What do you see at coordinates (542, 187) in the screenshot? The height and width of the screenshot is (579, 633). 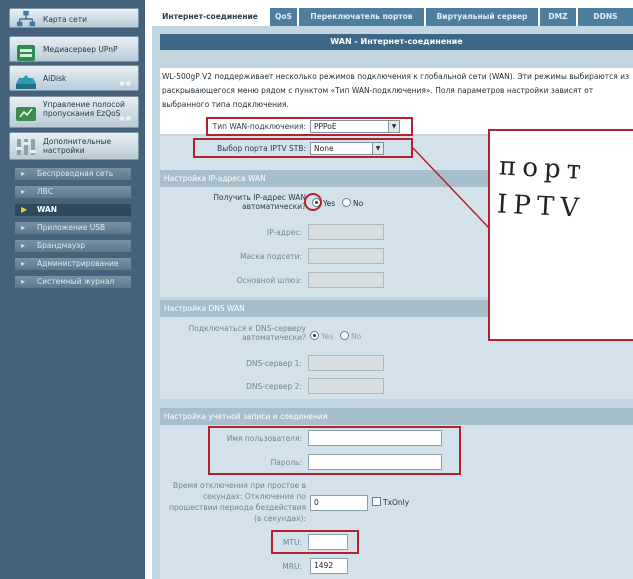 I see `handwritten-annotation-text: порт IPTV` at bounding box center [542, 187].